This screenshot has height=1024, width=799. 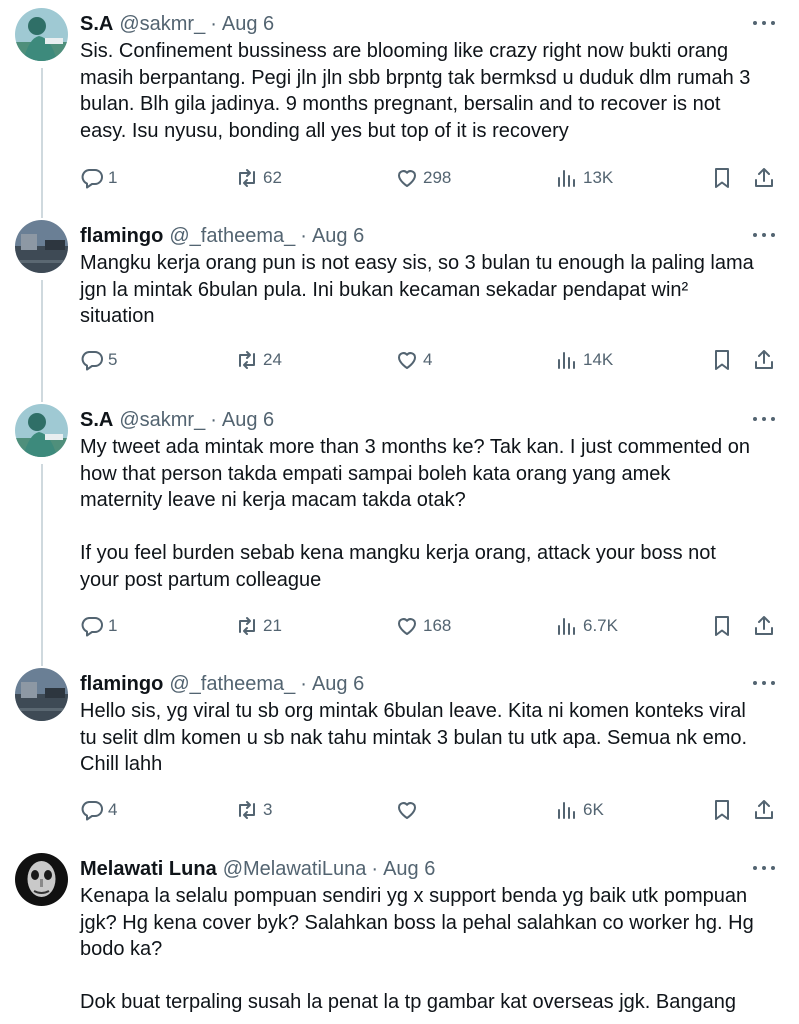 I want to click on reply-button: 5, so click(x=98, y=360).